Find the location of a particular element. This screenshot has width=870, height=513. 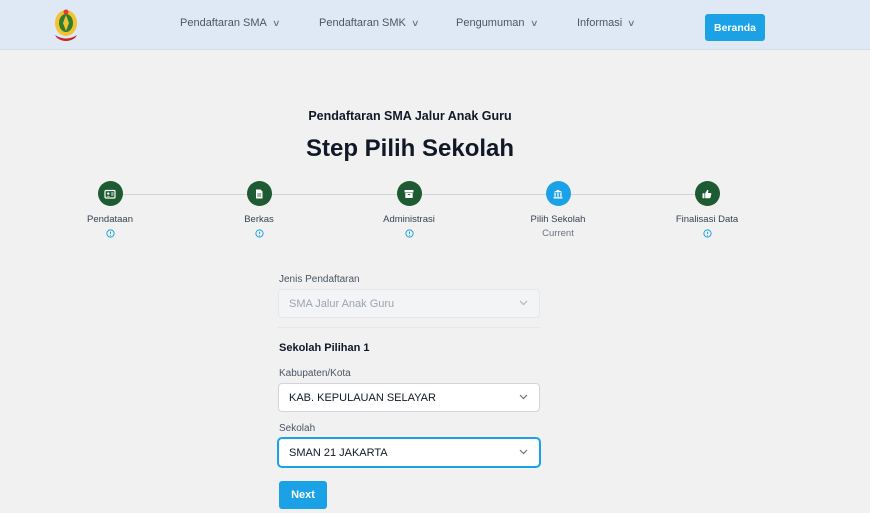

sekolah-pilihan-title: Sekolah Pilihan 1 is located at coordinates (324, 348).